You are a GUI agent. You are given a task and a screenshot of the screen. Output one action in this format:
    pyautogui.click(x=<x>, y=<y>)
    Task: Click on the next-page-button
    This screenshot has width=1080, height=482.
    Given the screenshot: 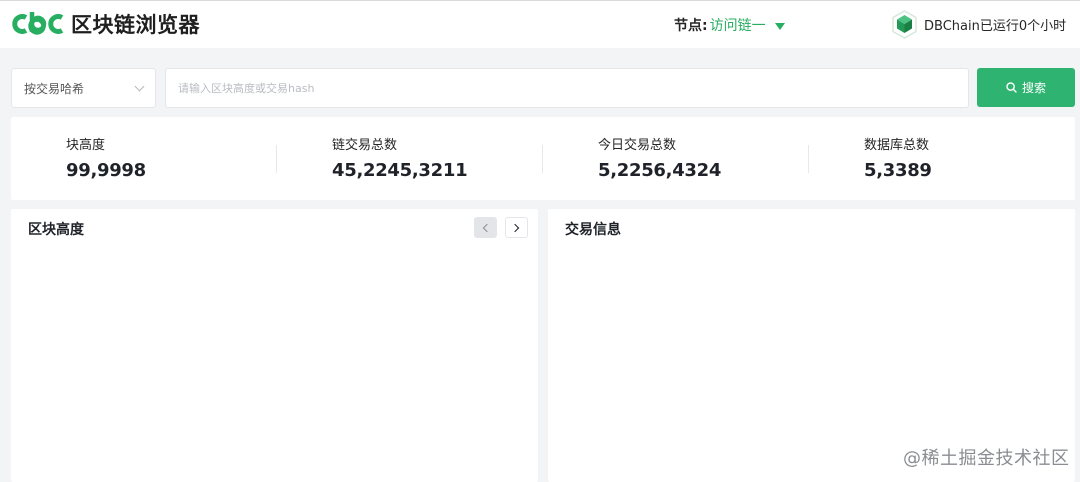 What is the action you would take?
    pyautogui.click(x=516, y=227)
    